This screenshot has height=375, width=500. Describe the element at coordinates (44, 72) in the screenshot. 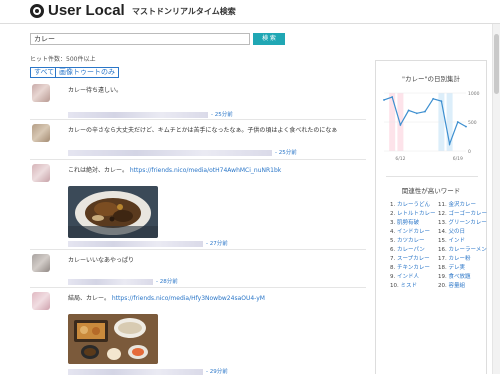

I see `filter-all-tab: すべて` at that location.